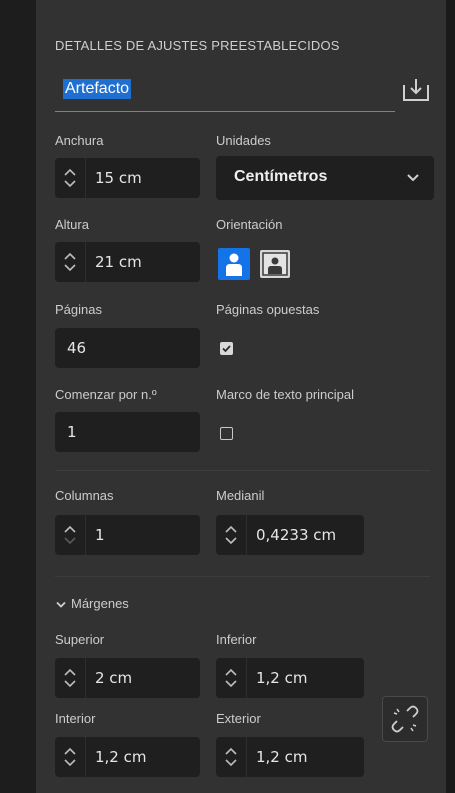  I want to click on start-page-field: 1, so click(127, 432).